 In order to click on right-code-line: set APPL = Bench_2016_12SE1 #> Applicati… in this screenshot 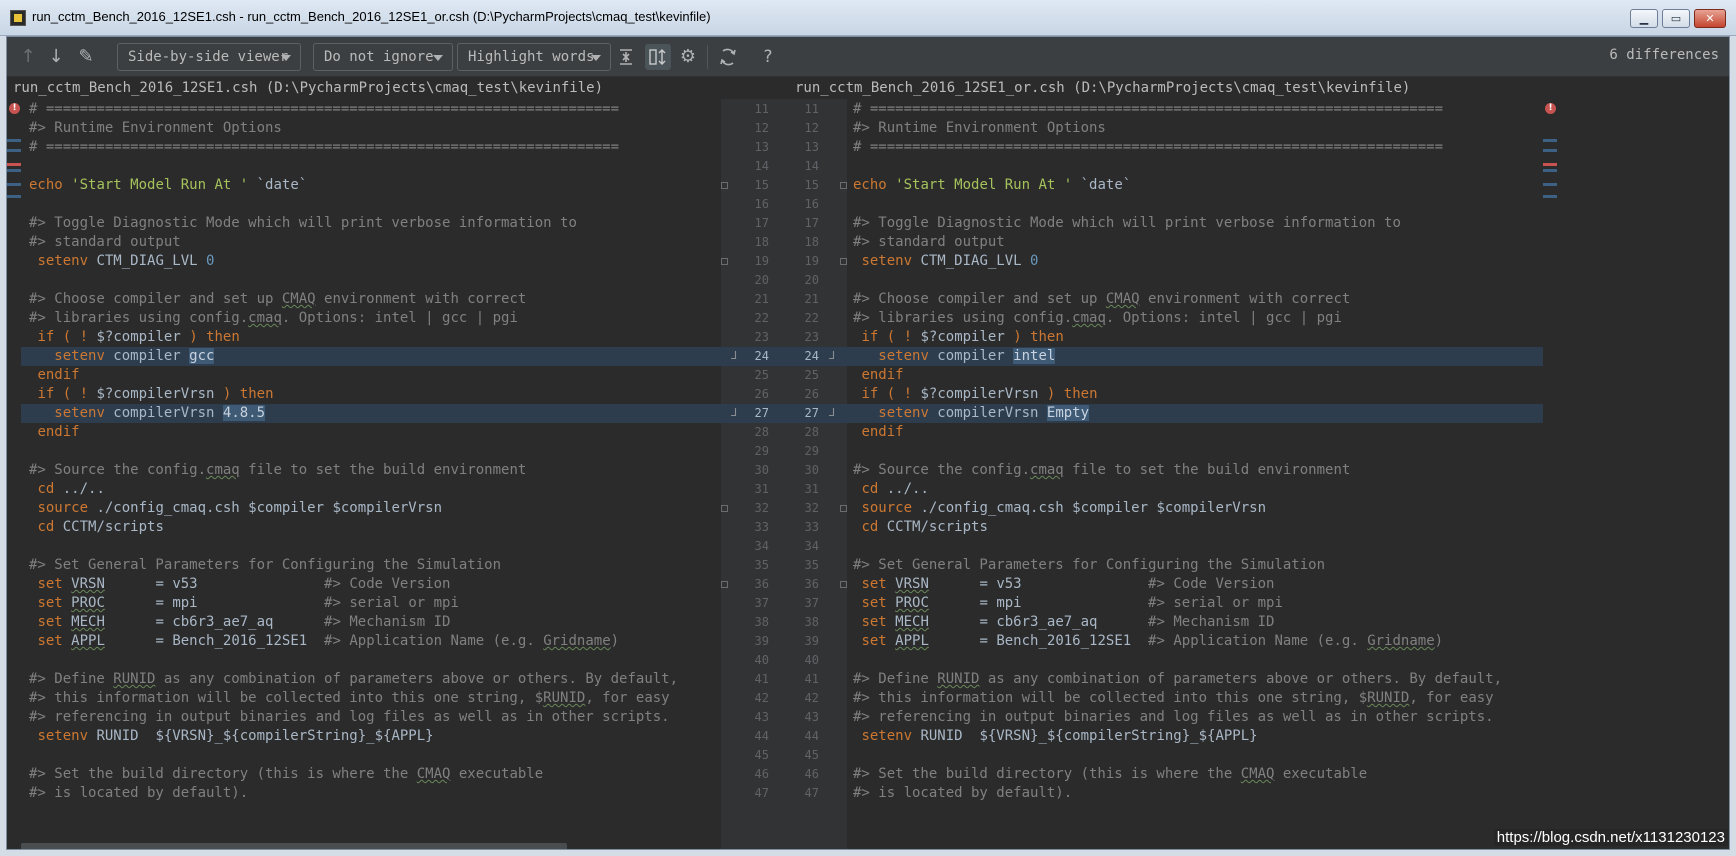, I will do `click(1195, 641)`.